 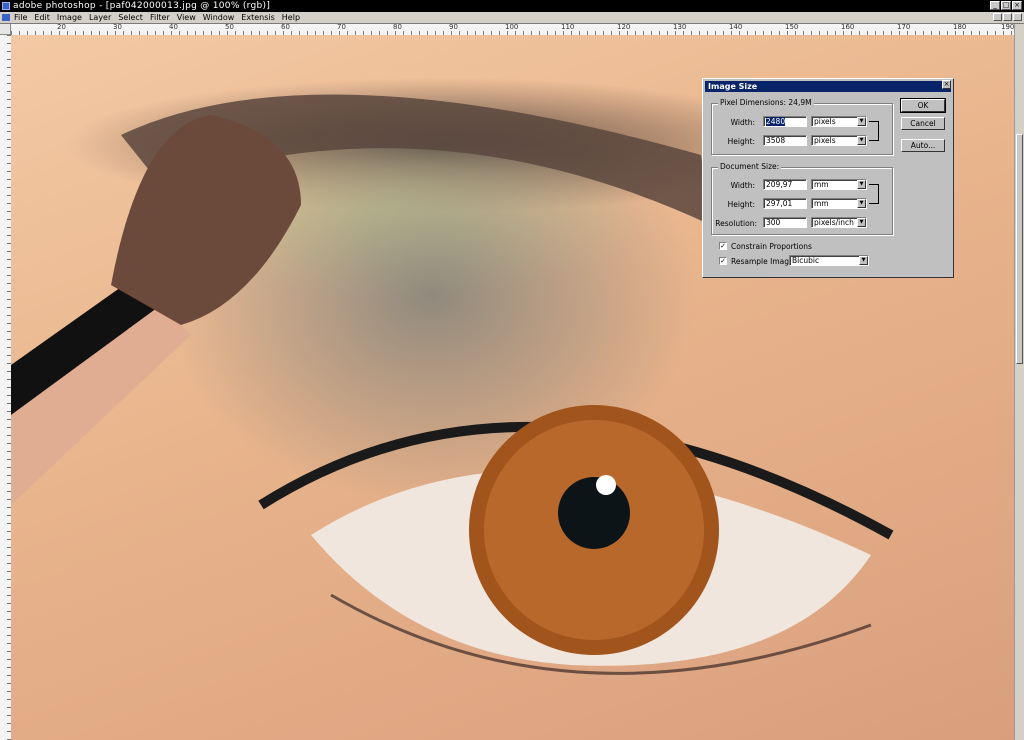 What do you see at coordinates (771, 246) in the screenshot?
I see `constrain-proportions-label: Constrain Proportions` at bounding box center [771, 246].